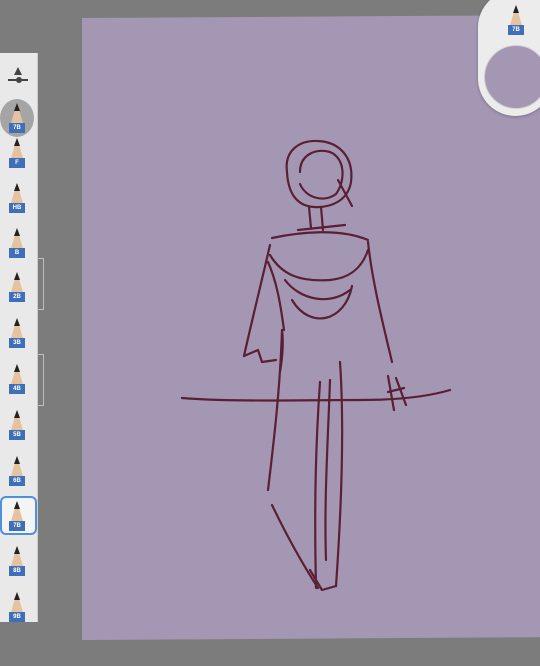  I want to click on brush-label: 6B, so click(17, 481).